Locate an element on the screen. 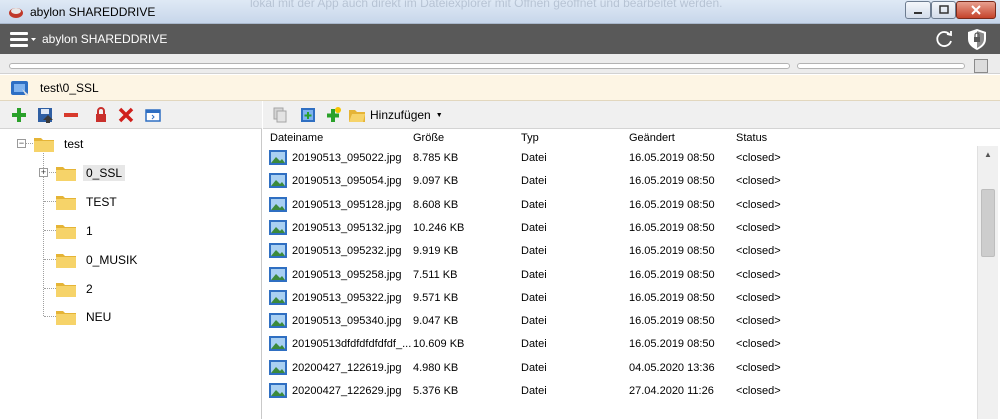 This screenshot has width=1000, height=419. cell-size: 4.980 KB is located at coordinates (436, 367).